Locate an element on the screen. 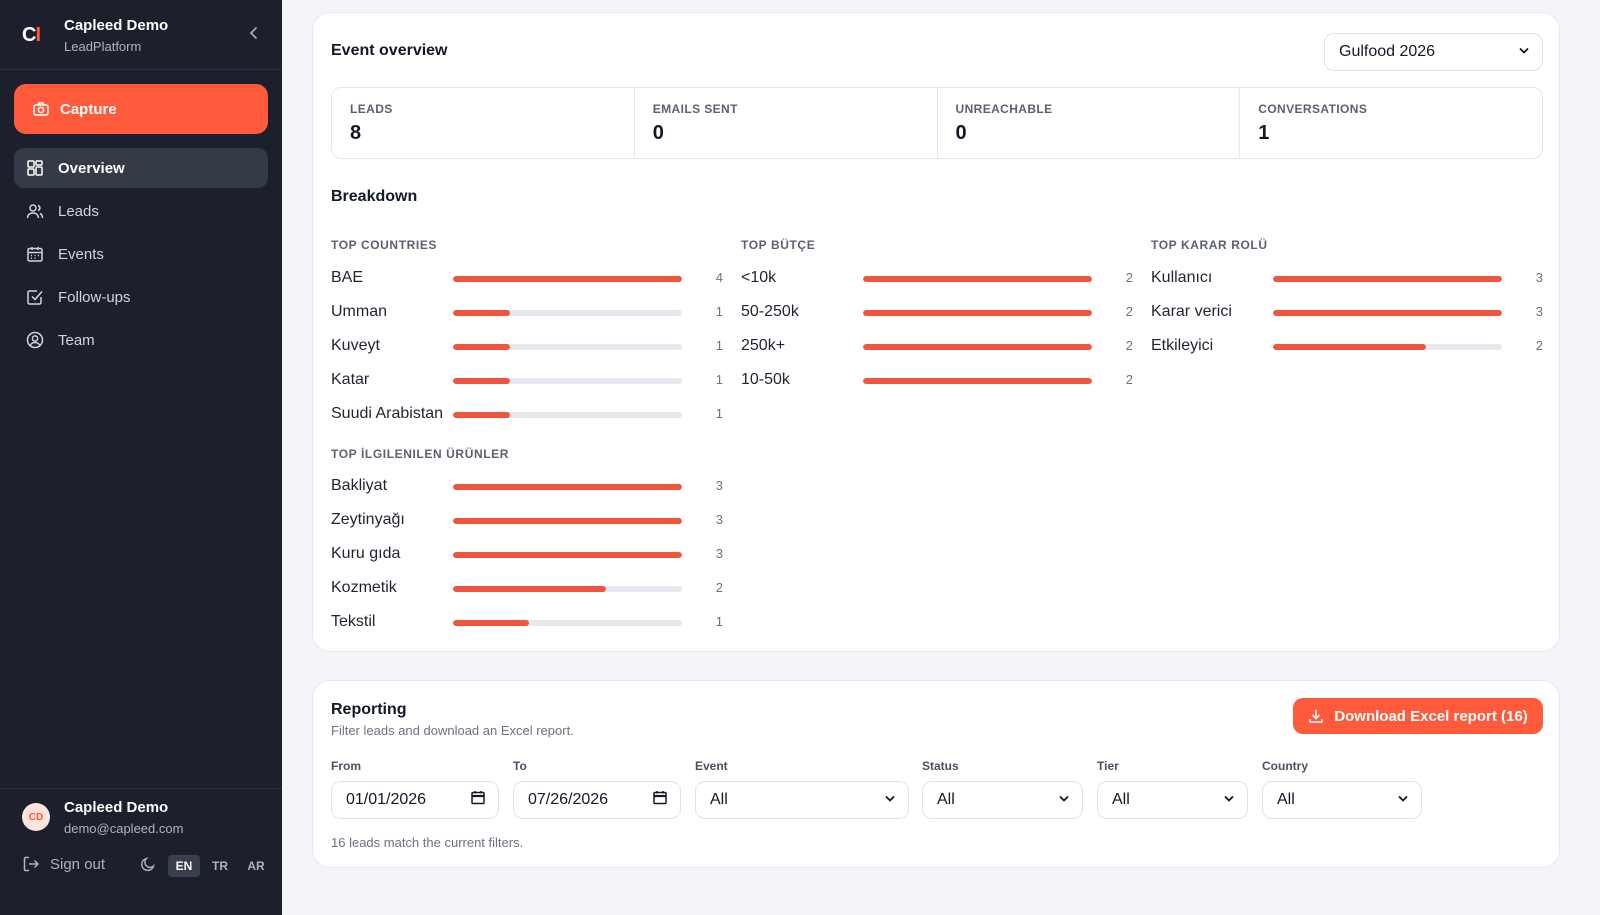  from-date-input: 01/01/2026 is located at coordinates (415, 800).